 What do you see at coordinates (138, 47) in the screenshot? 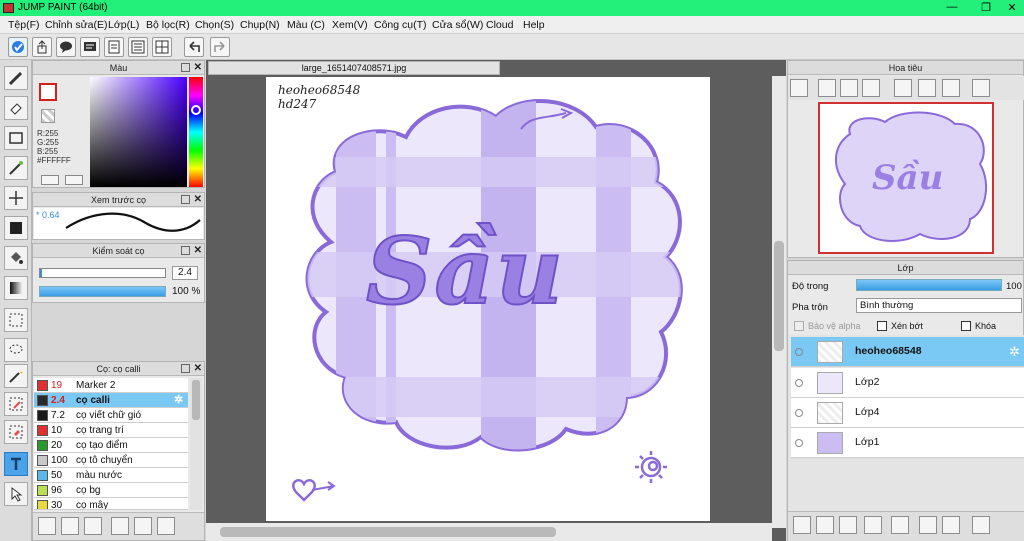
I see `list-icon` at bounding box center [138, 47].